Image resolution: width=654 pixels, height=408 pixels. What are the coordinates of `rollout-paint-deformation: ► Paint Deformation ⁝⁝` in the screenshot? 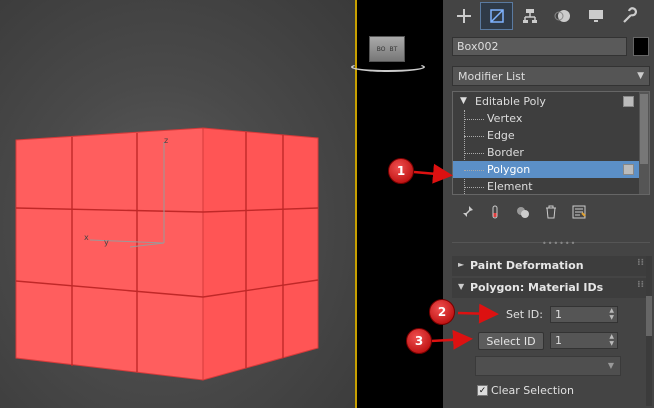 It's located at (551, 266).